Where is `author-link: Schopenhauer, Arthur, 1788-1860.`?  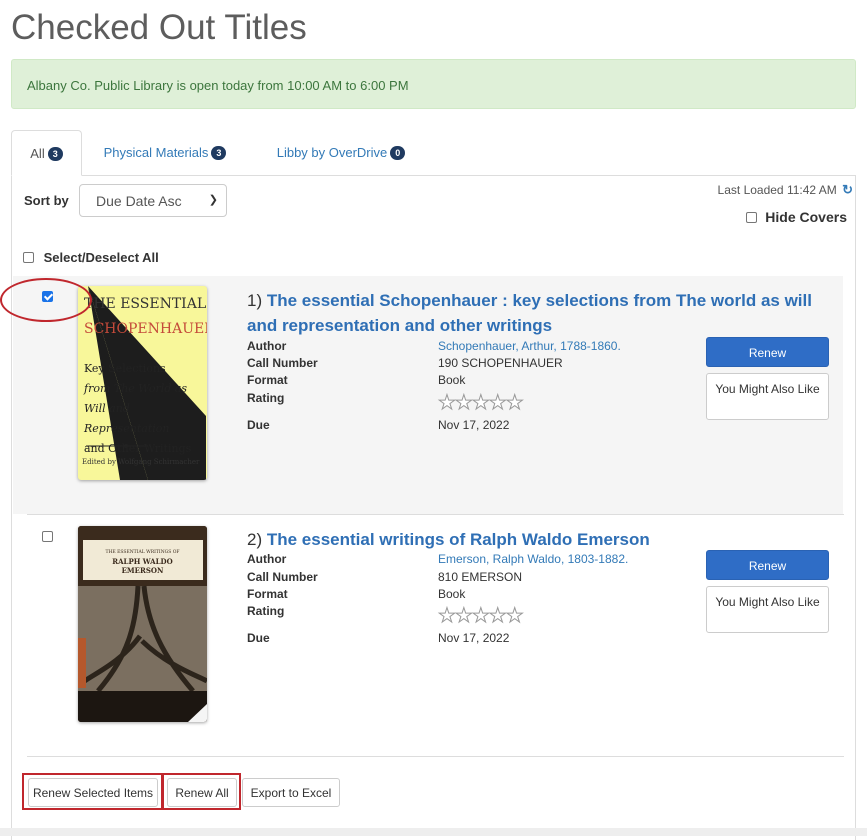
author-link: Schopenhauer, Arthur, 1788-1860. is located at coordinates (529, 346).